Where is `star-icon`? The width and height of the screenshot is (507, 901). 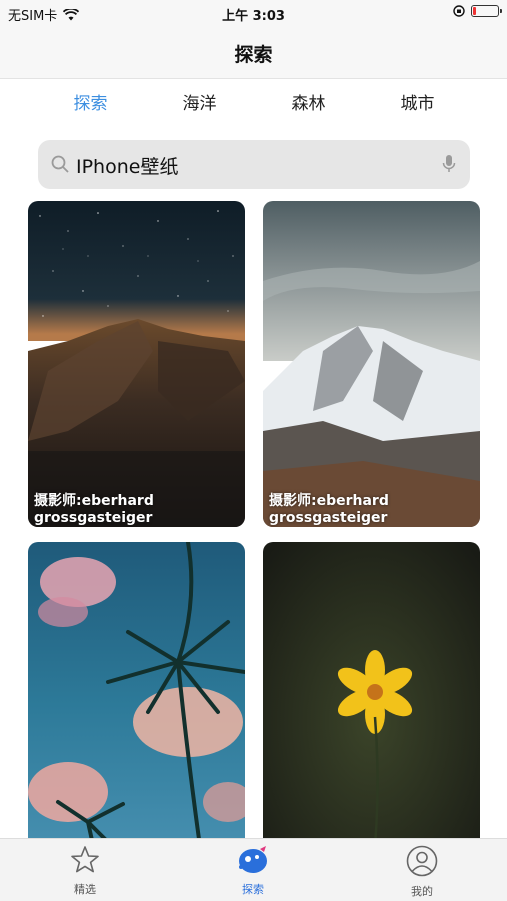
star-icon is located at coordinates (85, 859).